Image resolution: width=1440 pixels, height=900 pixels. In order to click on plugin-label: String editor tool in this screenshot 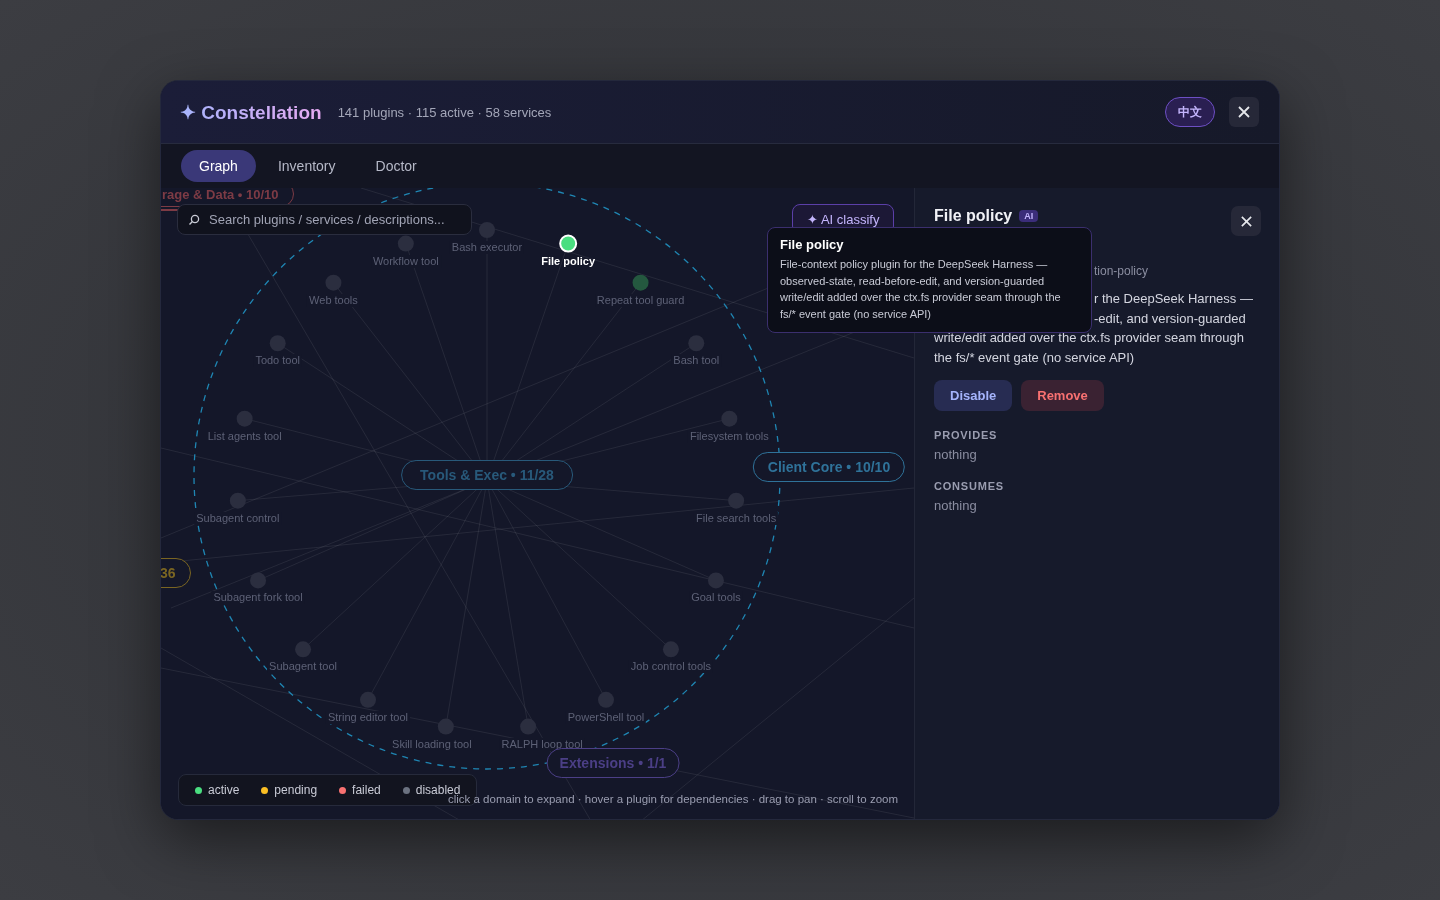, I will do `click(368, 717)`.